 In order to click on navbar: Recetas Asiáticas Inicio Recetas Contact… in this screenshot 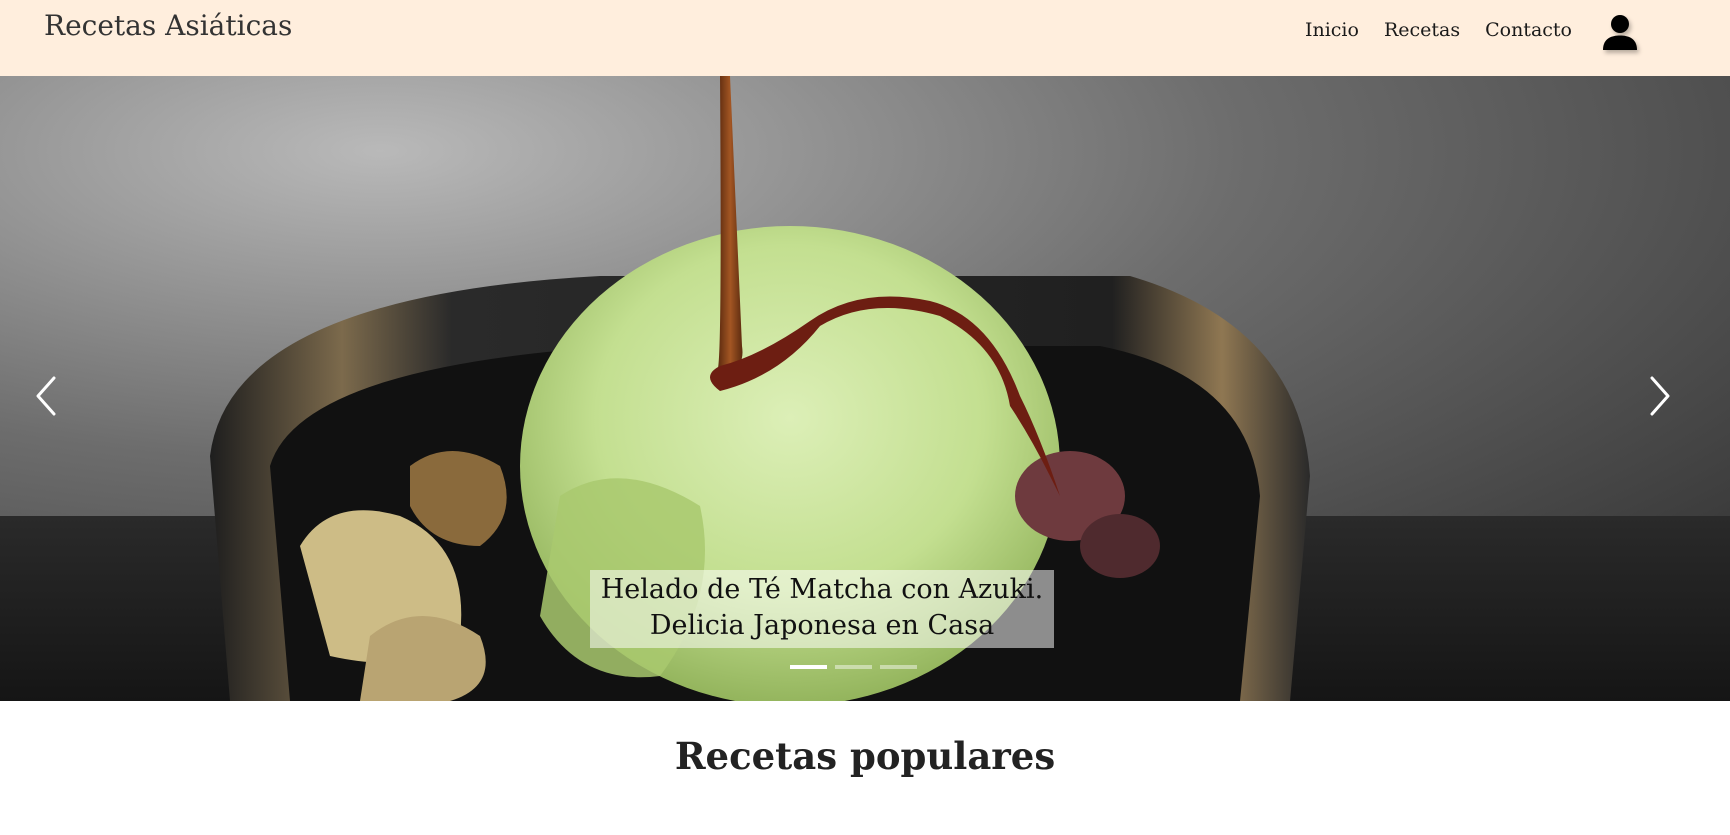, I will do `click(865, 38)`.